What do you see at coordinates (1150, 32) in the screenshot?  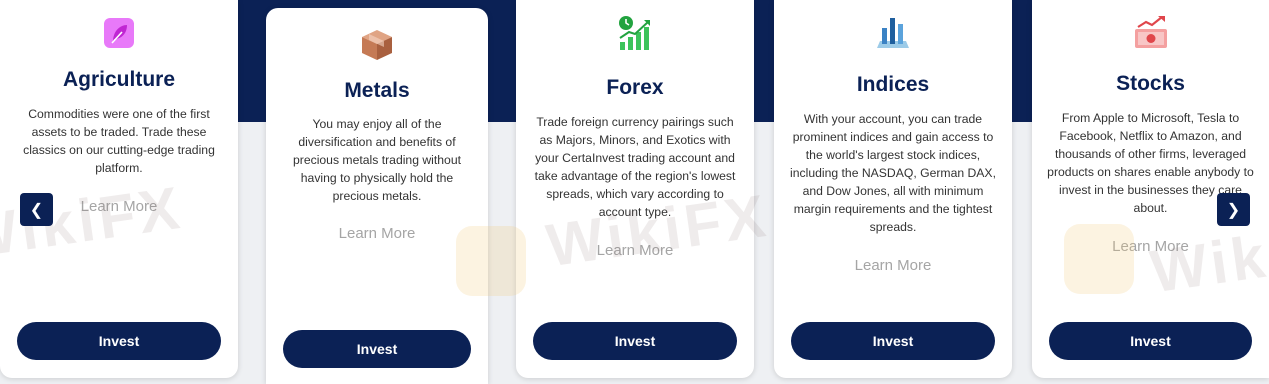 I see `stocks-cash-icon` at bounding box center [1150, 32].